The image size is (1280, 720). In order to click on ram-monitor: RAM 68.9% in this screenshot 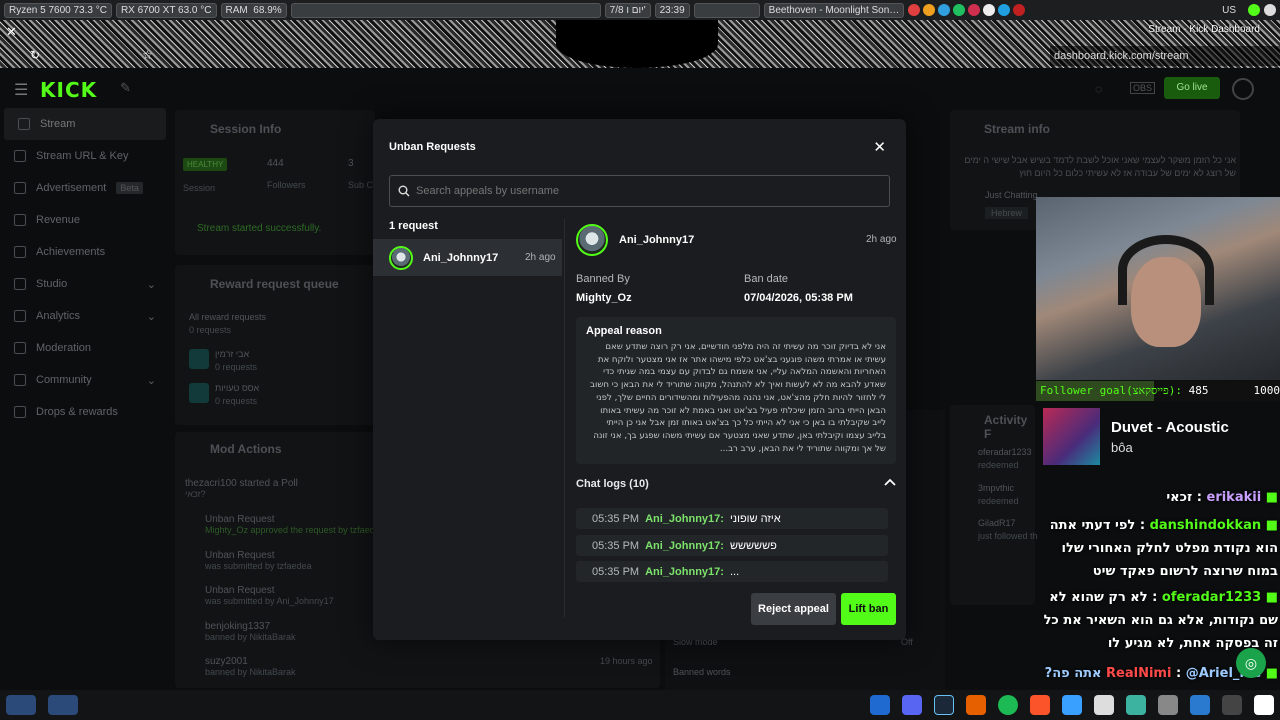, I will do `click(253, 10)`.